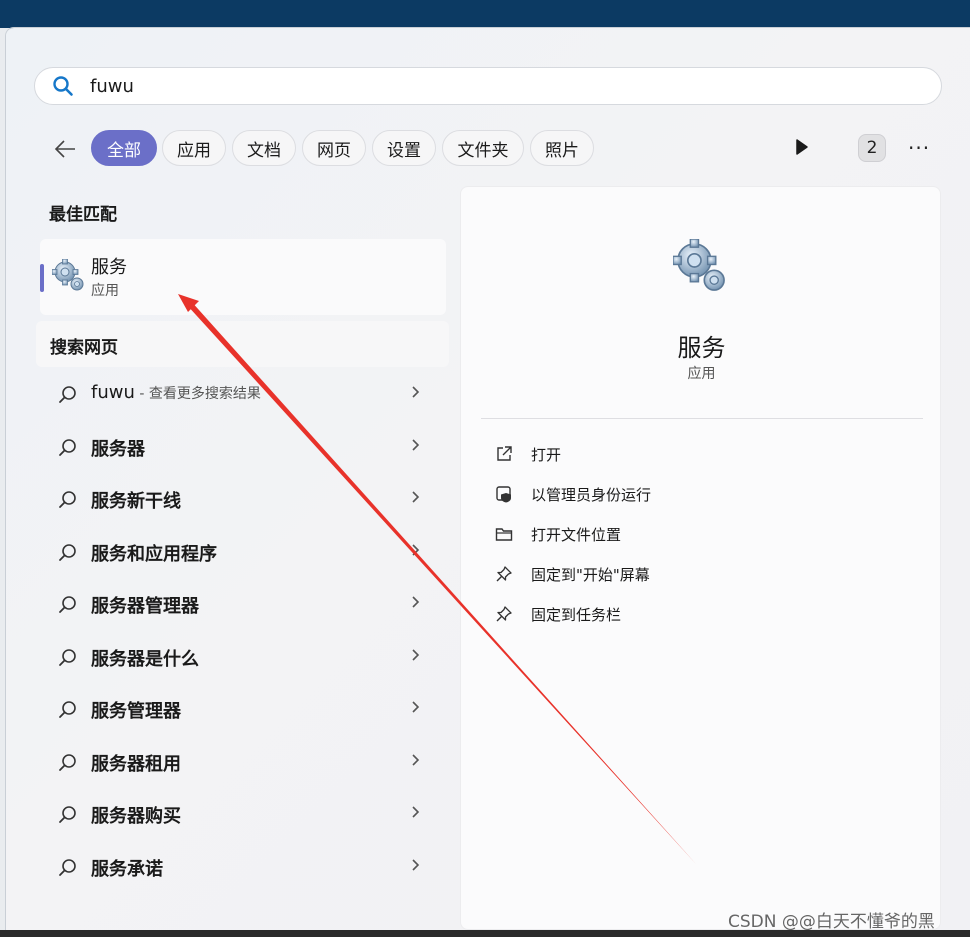  I want to click on watermark: CSDN @@白天不懂爷的黑, so click(831, 922).